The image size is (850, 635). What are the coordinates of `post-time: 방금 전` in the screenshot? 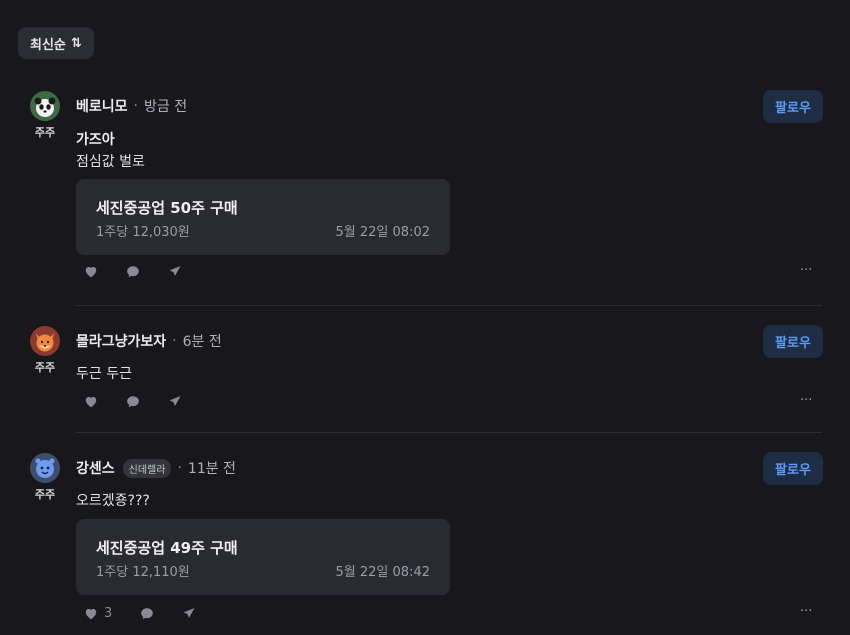 It's located at (165, 107).